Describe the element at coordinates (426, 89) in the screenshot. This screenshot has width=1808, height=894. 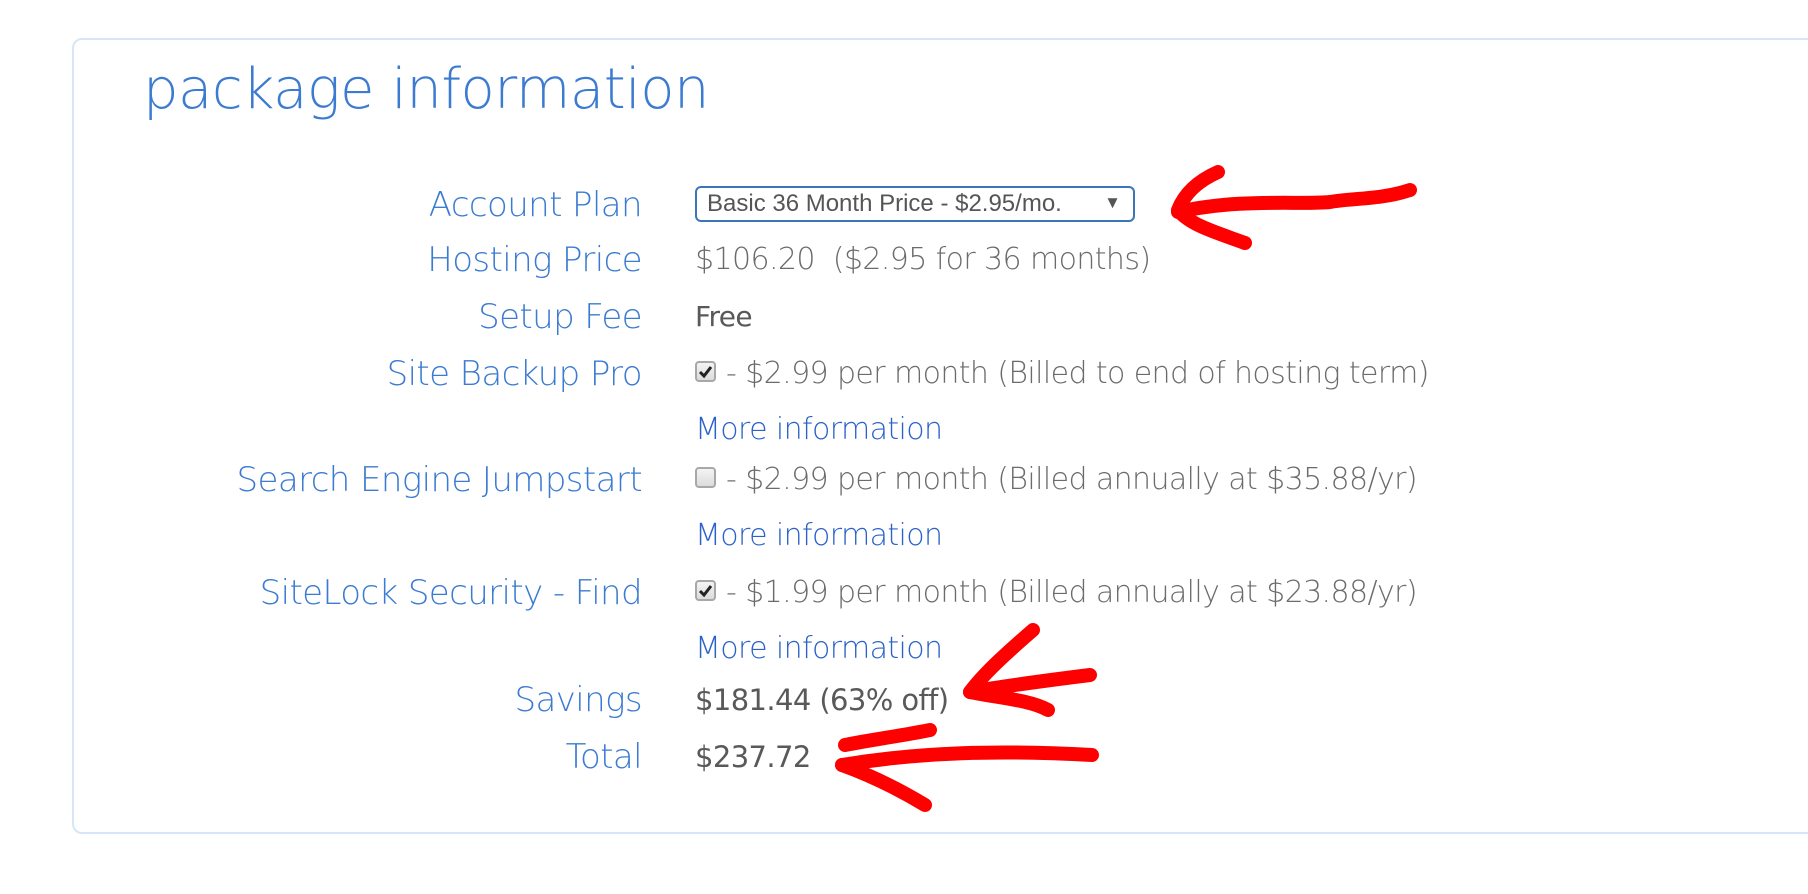
I see `section-title: package information` at that location.